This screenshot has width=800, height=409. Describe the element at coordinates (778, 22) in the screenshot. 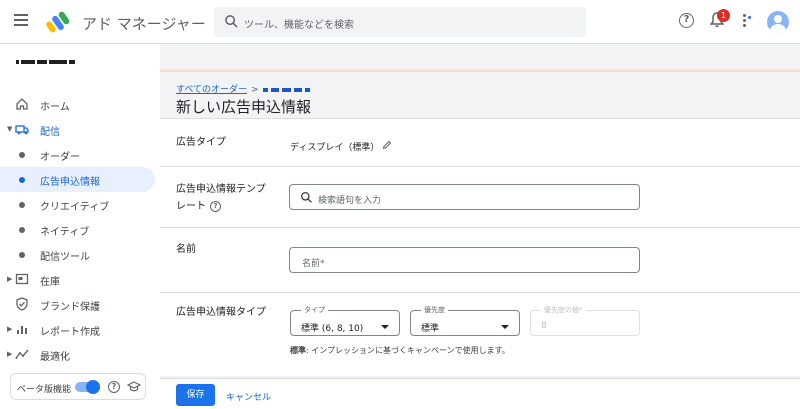

I see `avatar` at that location.